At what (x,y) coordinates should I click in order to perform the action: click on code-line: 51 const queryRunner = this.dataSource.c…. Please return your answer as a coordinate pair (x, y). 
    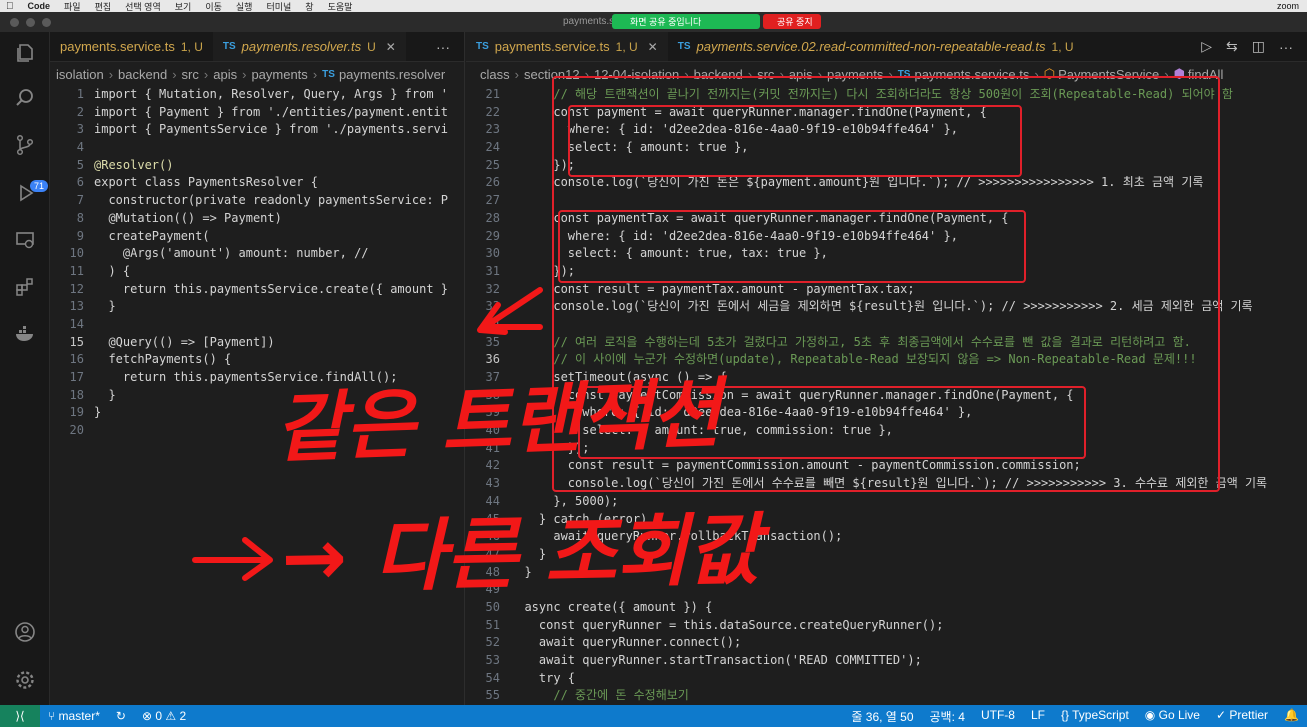
    Looking at the image, I should click on (886, 626).